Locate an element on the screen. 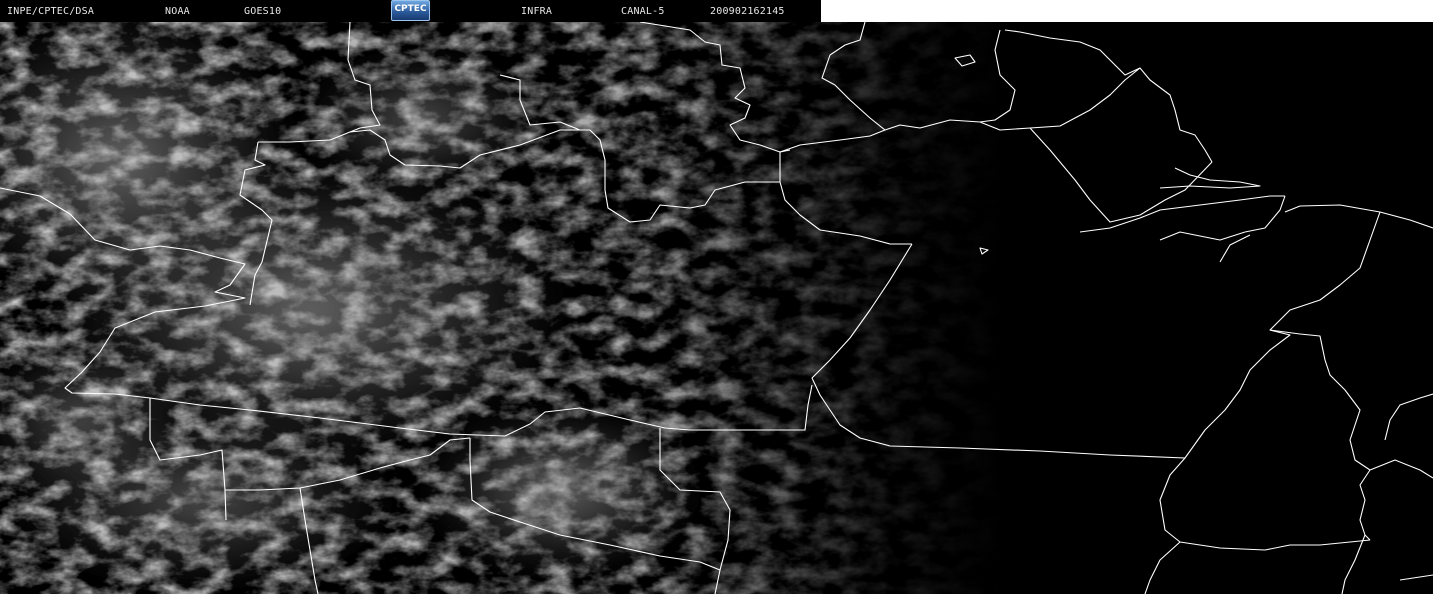 Image resolution: width=1433 pixels, height=594 pixels. band-label: INFRA is located at coordinates (537, 11).